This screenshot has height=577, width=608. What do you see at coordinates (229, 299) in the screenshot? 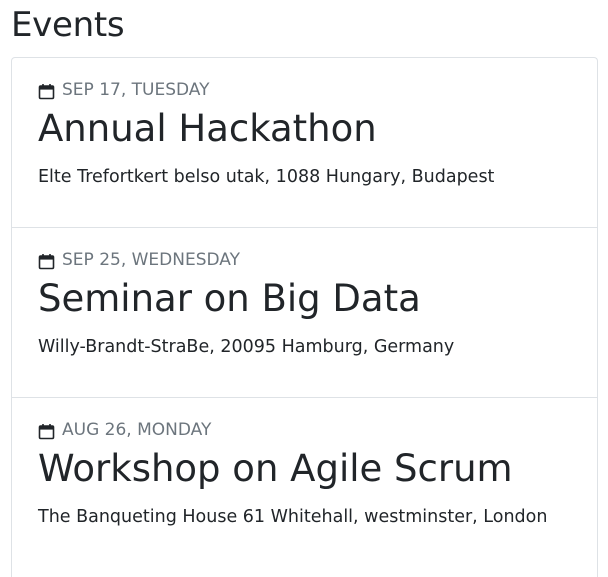
I see `event-title: Seminar on Big Data` at bounding box center [229, 299].